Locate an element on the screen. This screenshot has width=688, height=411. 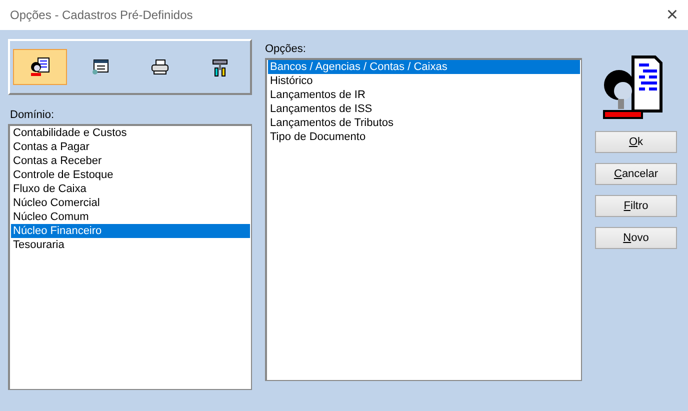
options-label: Opções: is located at coordinates (286, 49).